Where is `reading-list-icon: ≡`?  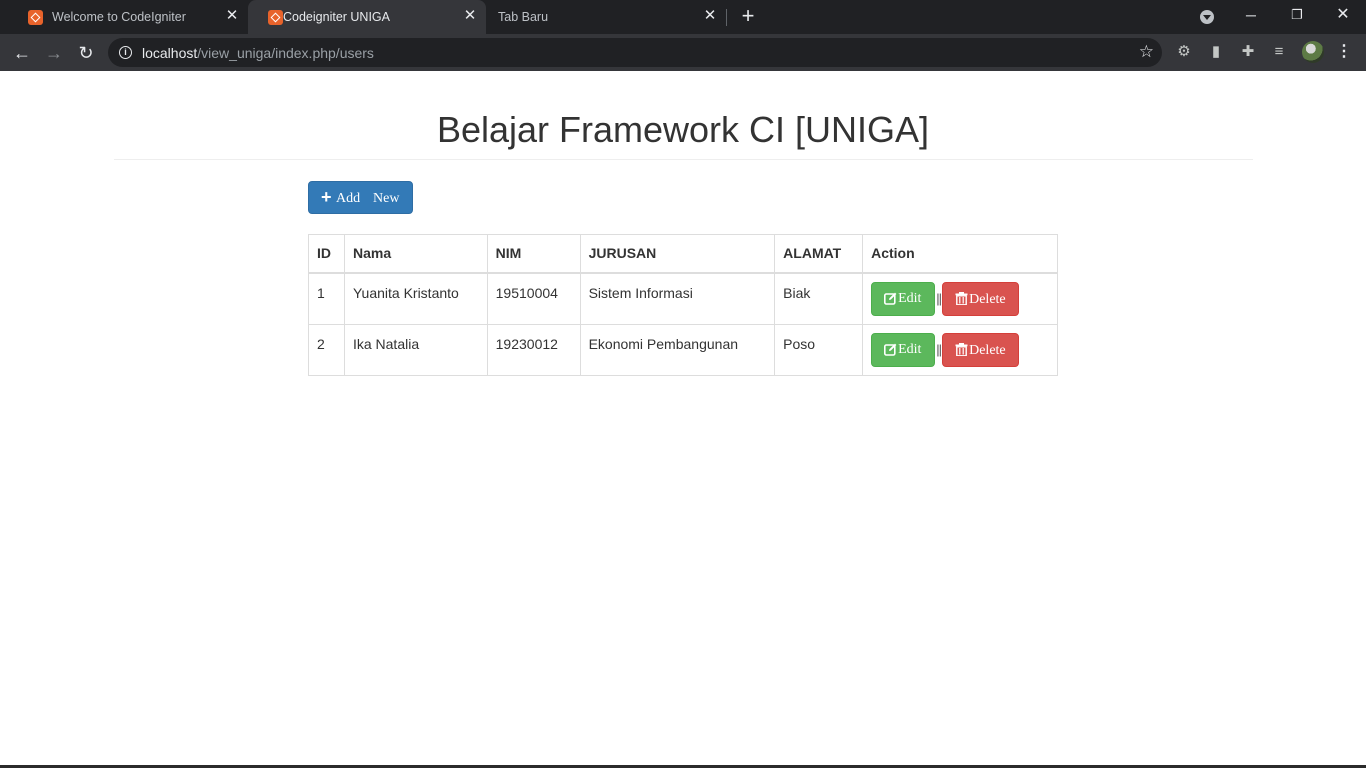
reading-list-icon: ≡ is located at coordinates (1279, 52).